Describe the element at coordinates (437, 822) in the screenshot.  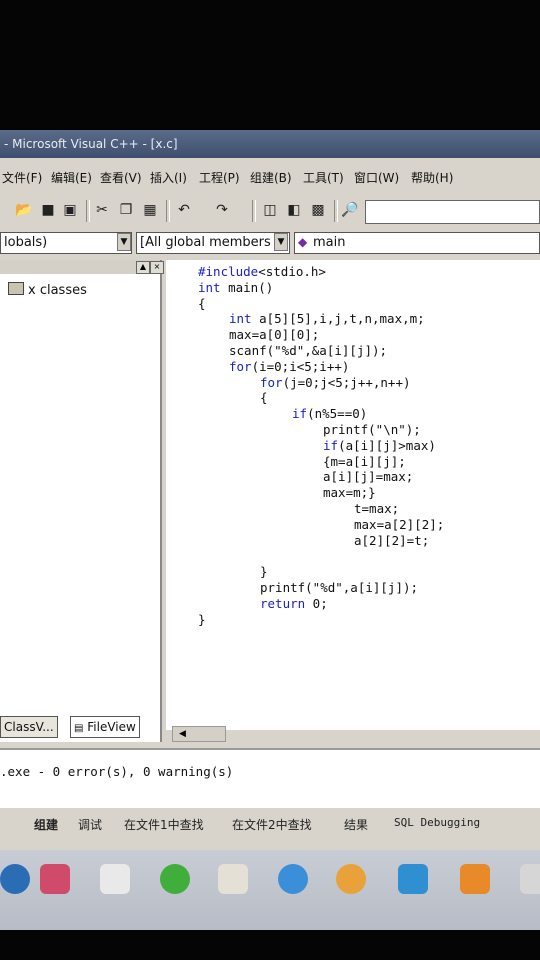
I see `tab-sql-debugging: SQL Debugging` at that location.